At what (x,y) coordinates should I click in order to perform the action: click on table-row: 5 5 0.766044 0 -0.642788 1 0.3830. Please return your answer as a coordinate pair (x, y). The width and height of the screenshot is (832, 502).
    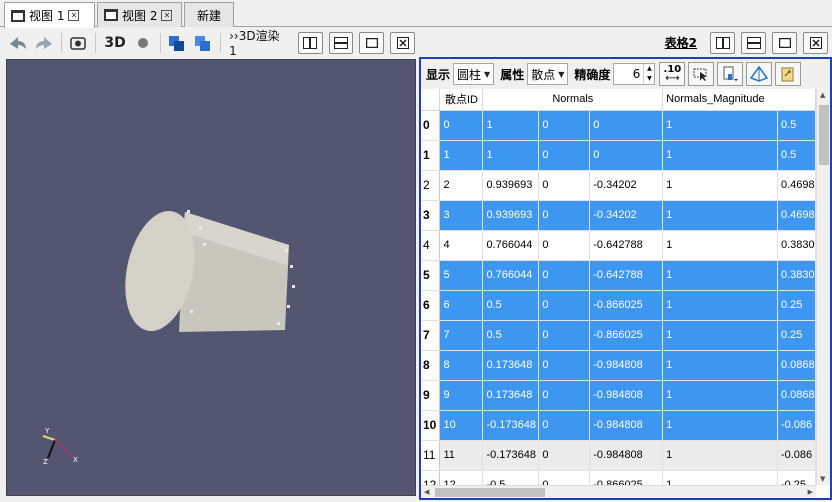
    Looking at the image, I should click on (618, 275).